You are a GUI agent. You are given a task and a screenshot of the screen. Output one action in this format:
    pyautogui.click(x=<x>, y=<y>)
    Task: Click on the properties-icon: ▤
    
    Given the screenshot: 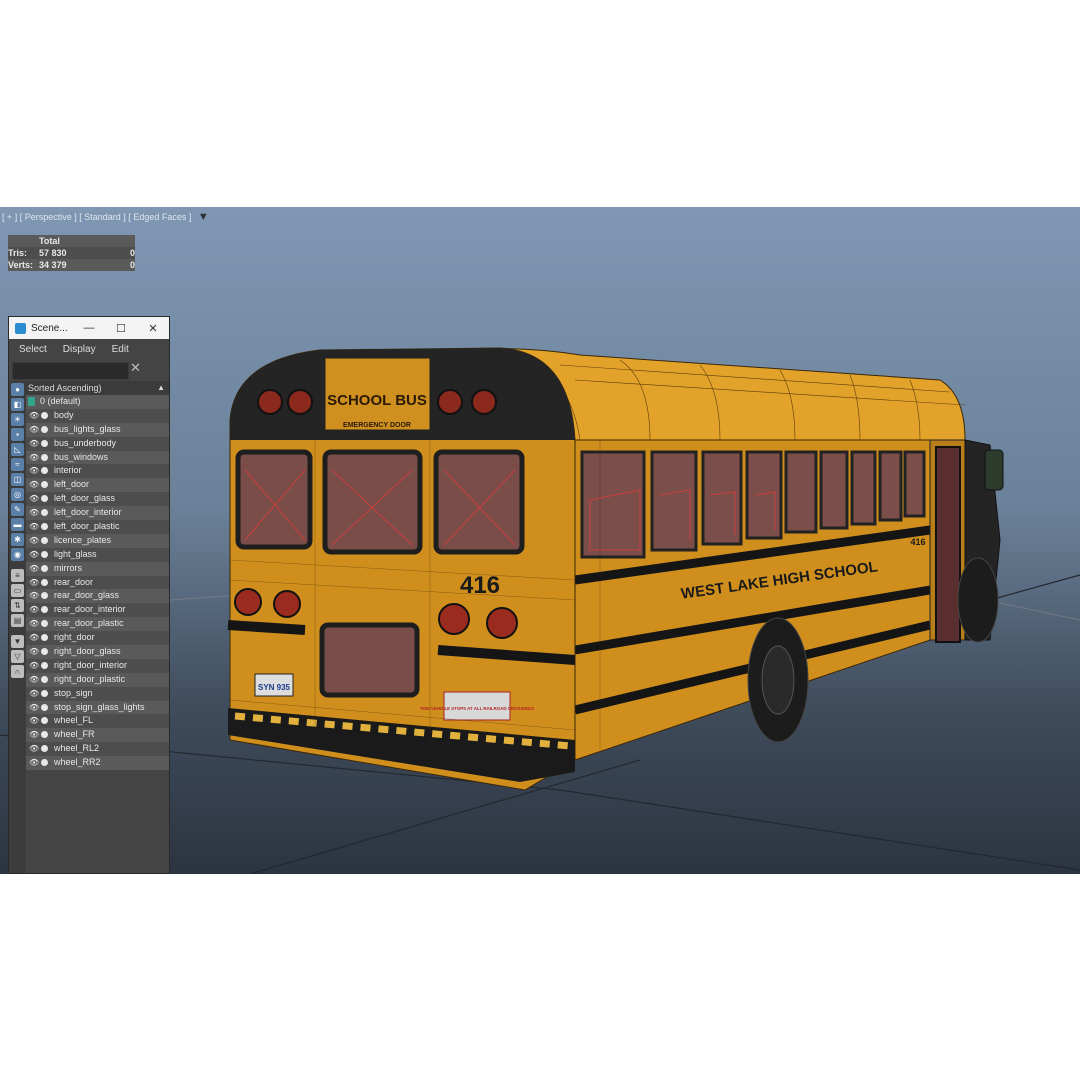 What is the action you would take?
    pyautogui.click(x=17, y=620)
    